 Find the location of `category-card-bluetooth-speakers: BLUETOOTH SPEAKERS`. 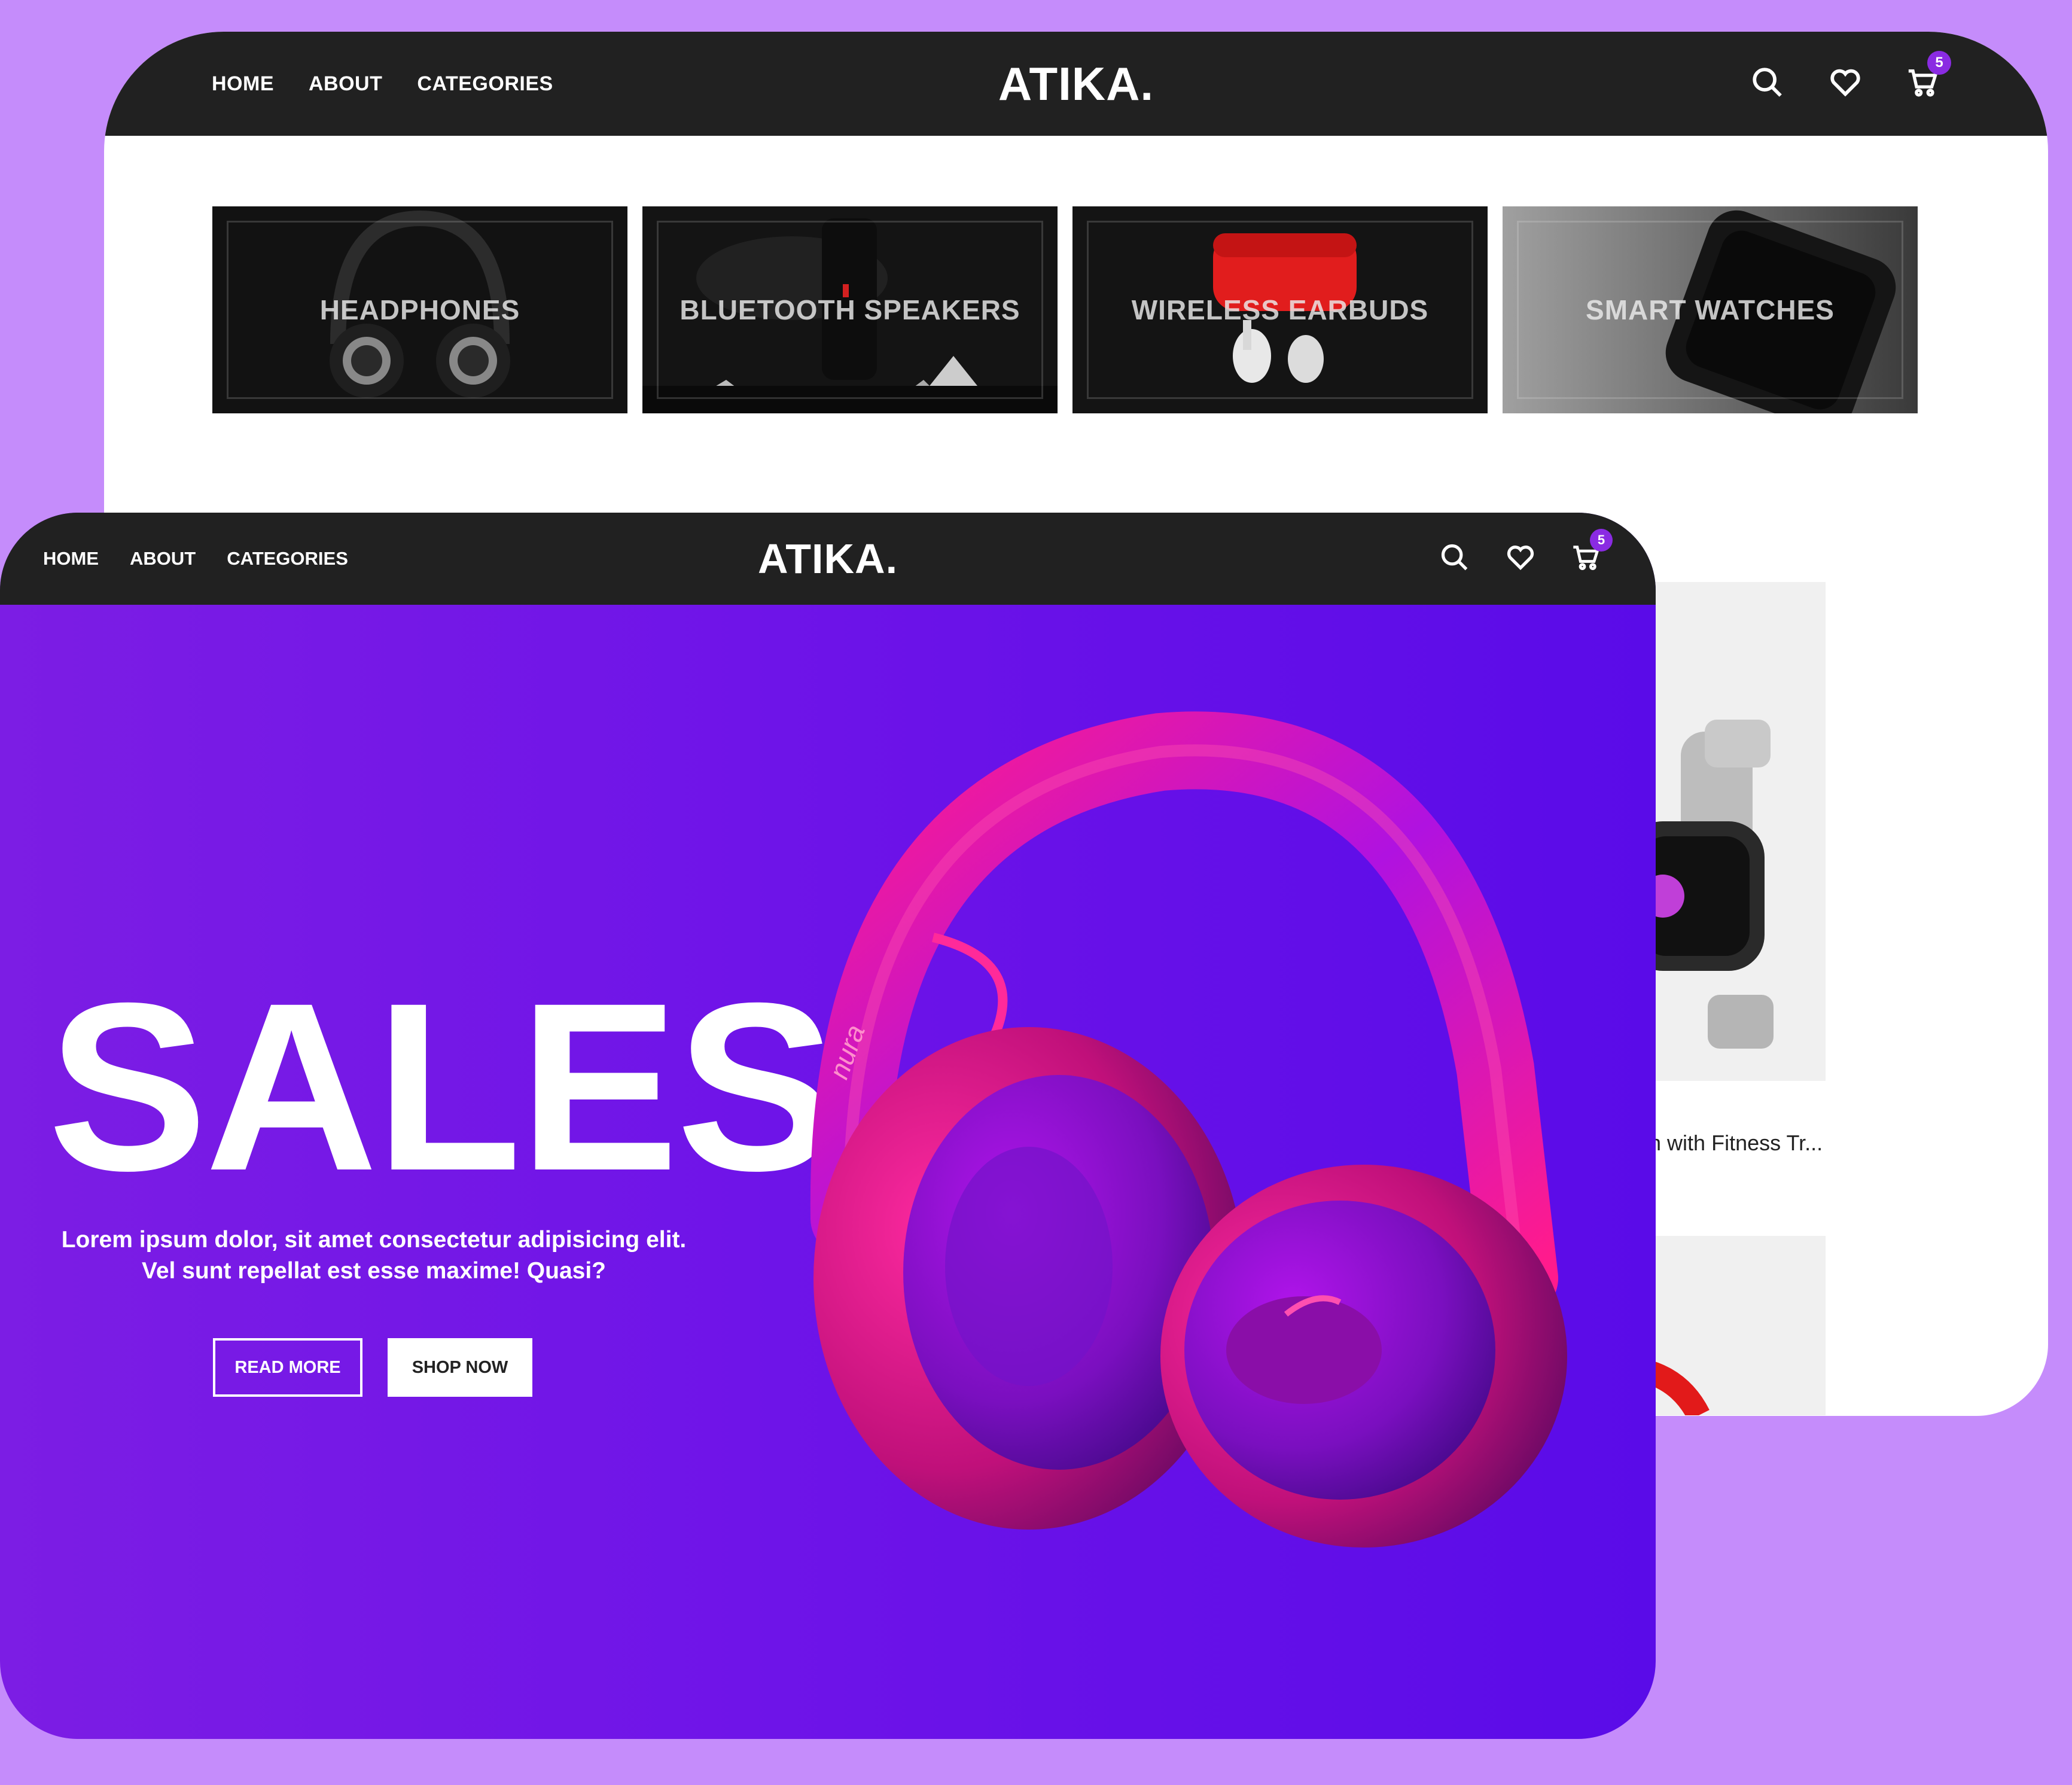

category-card-bluetooth-speakers: BLUETOOTH SPEAKERS is located at coordinates (850, 309).